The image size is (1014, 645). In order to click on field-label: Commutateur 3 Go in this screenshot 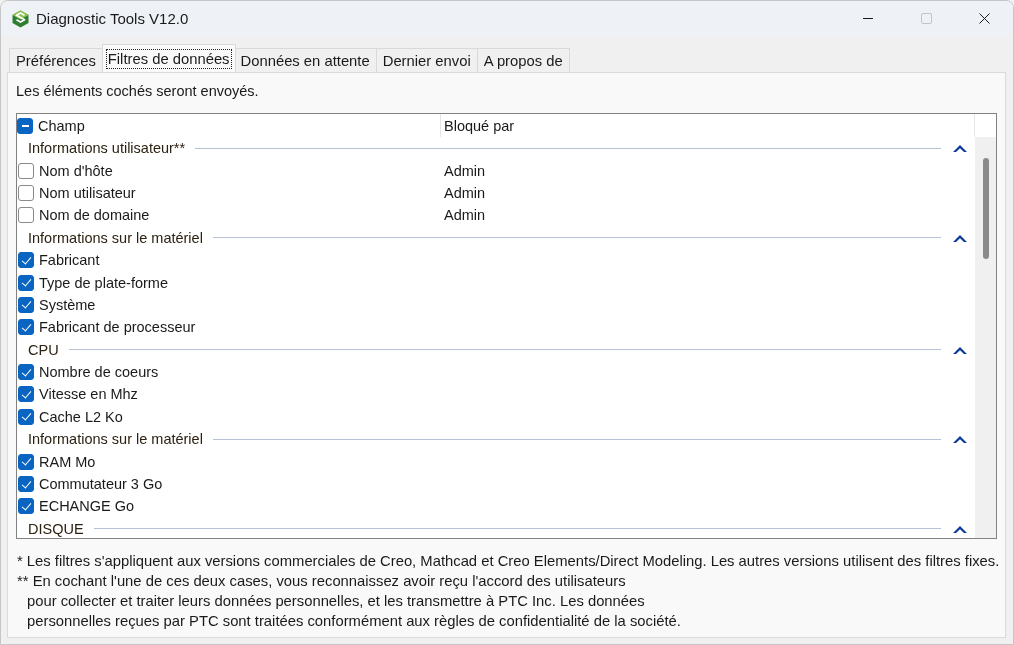, I will do `click(101, 484)`.